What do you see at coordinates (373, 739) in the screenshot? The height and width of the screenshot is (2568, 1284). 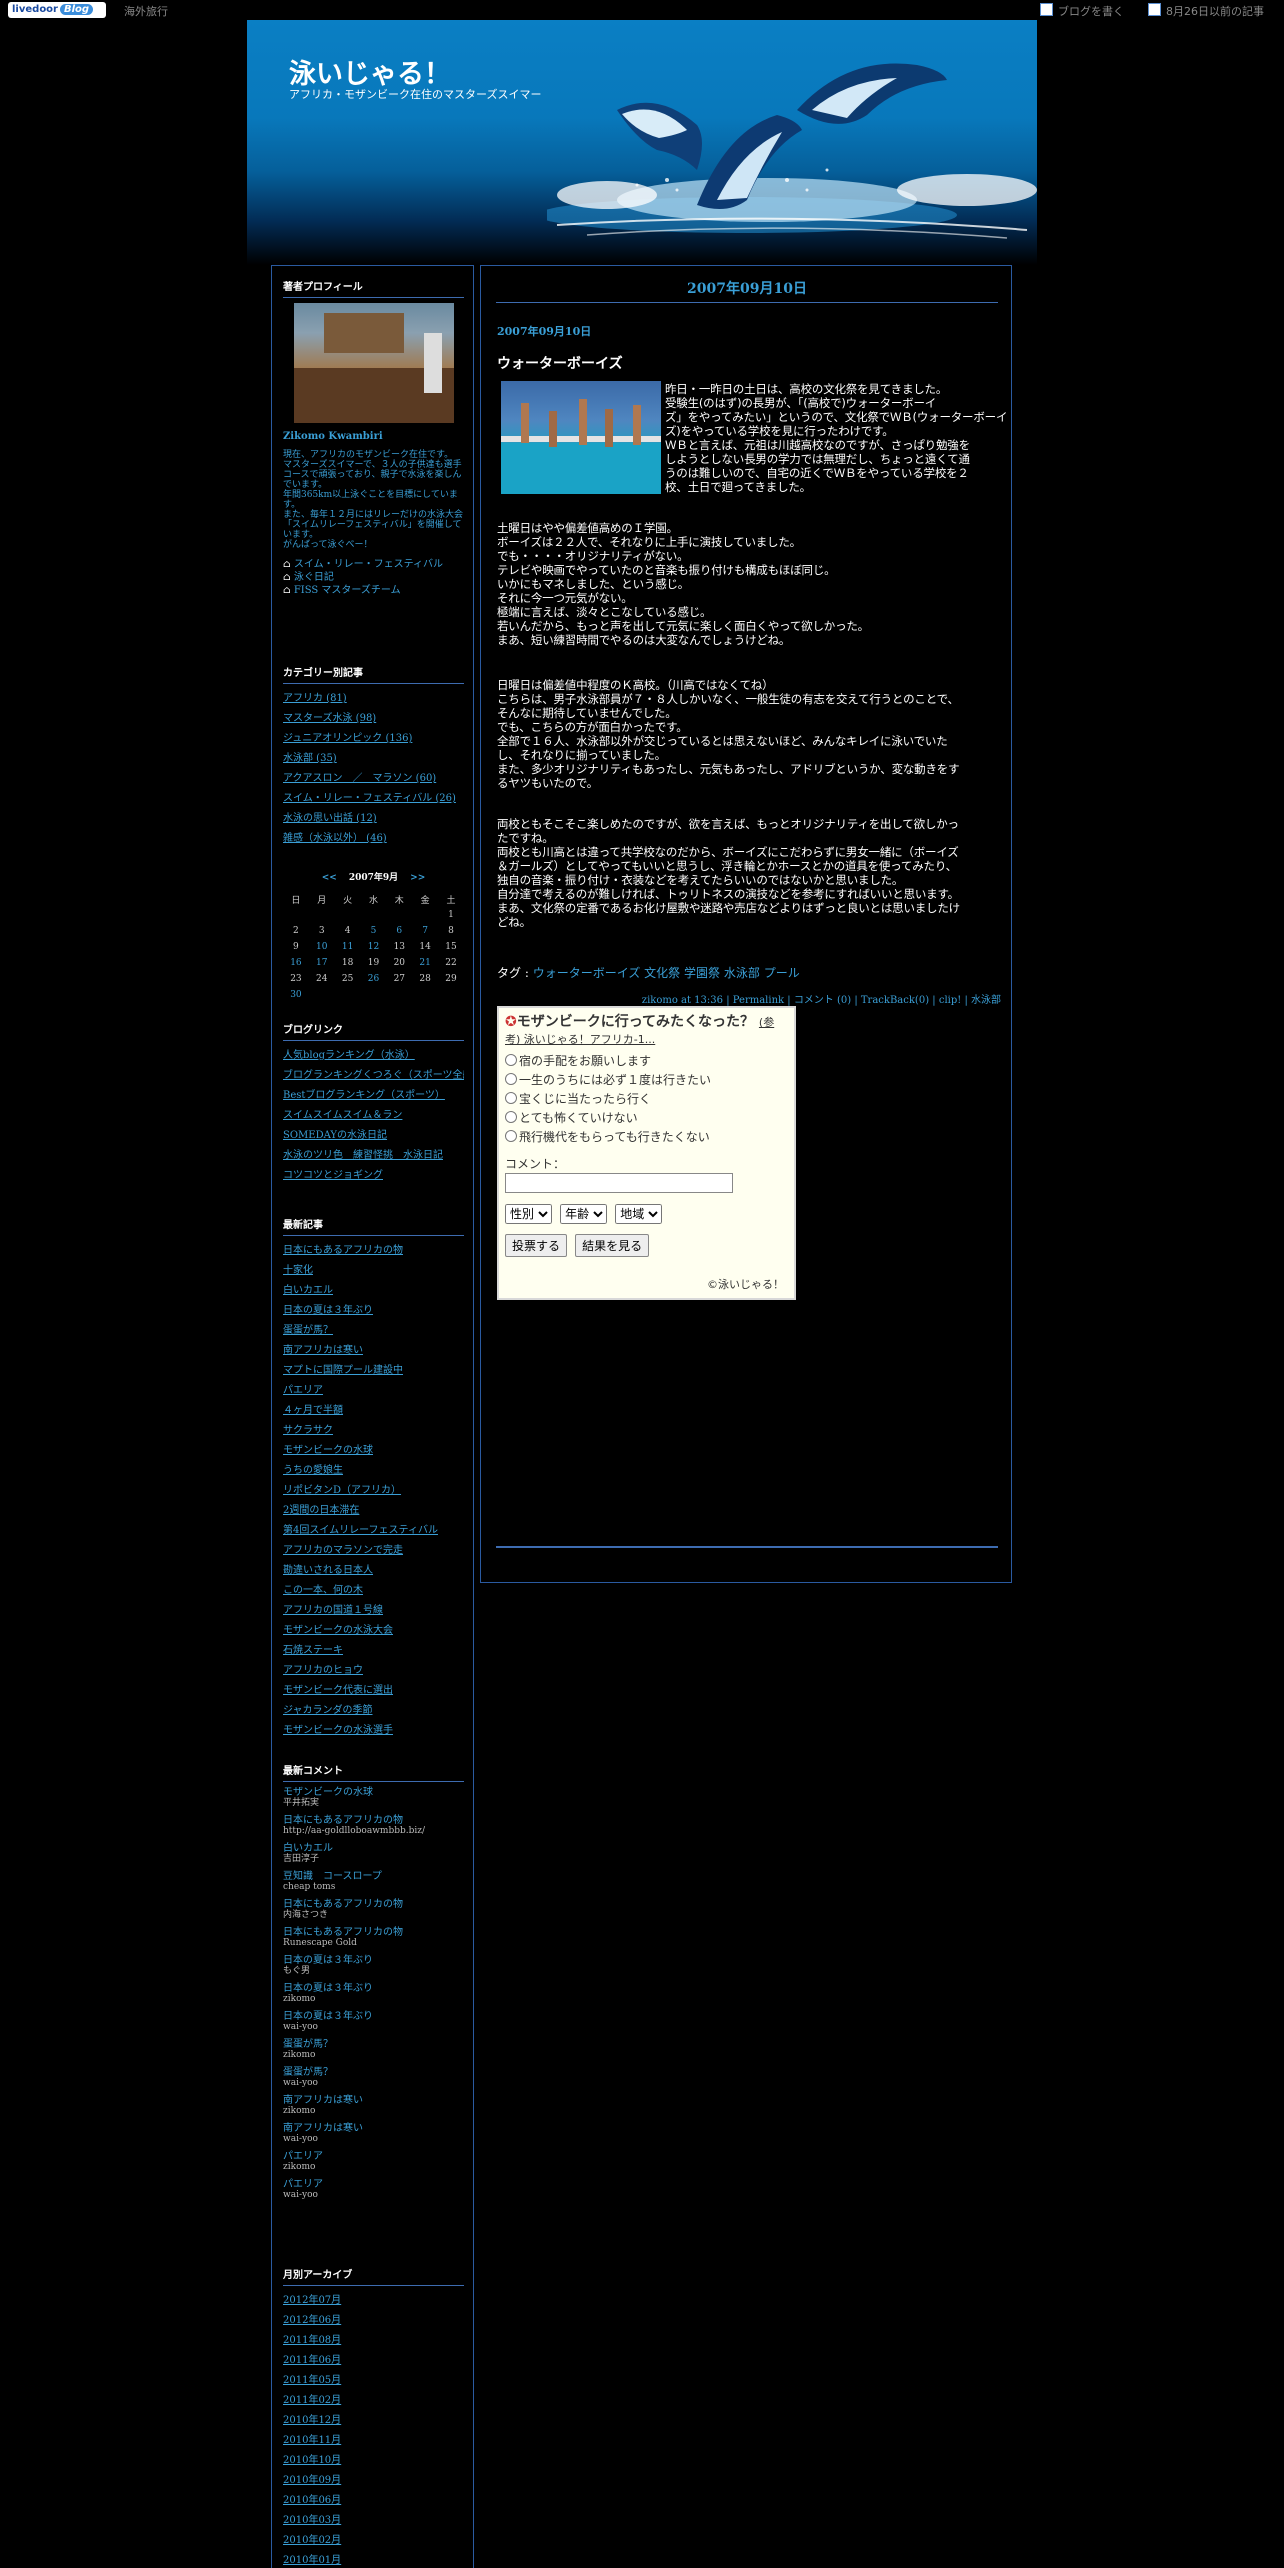 I see `category-link: ジュニアオリンピック (136)` at bounding box center [373, 739].